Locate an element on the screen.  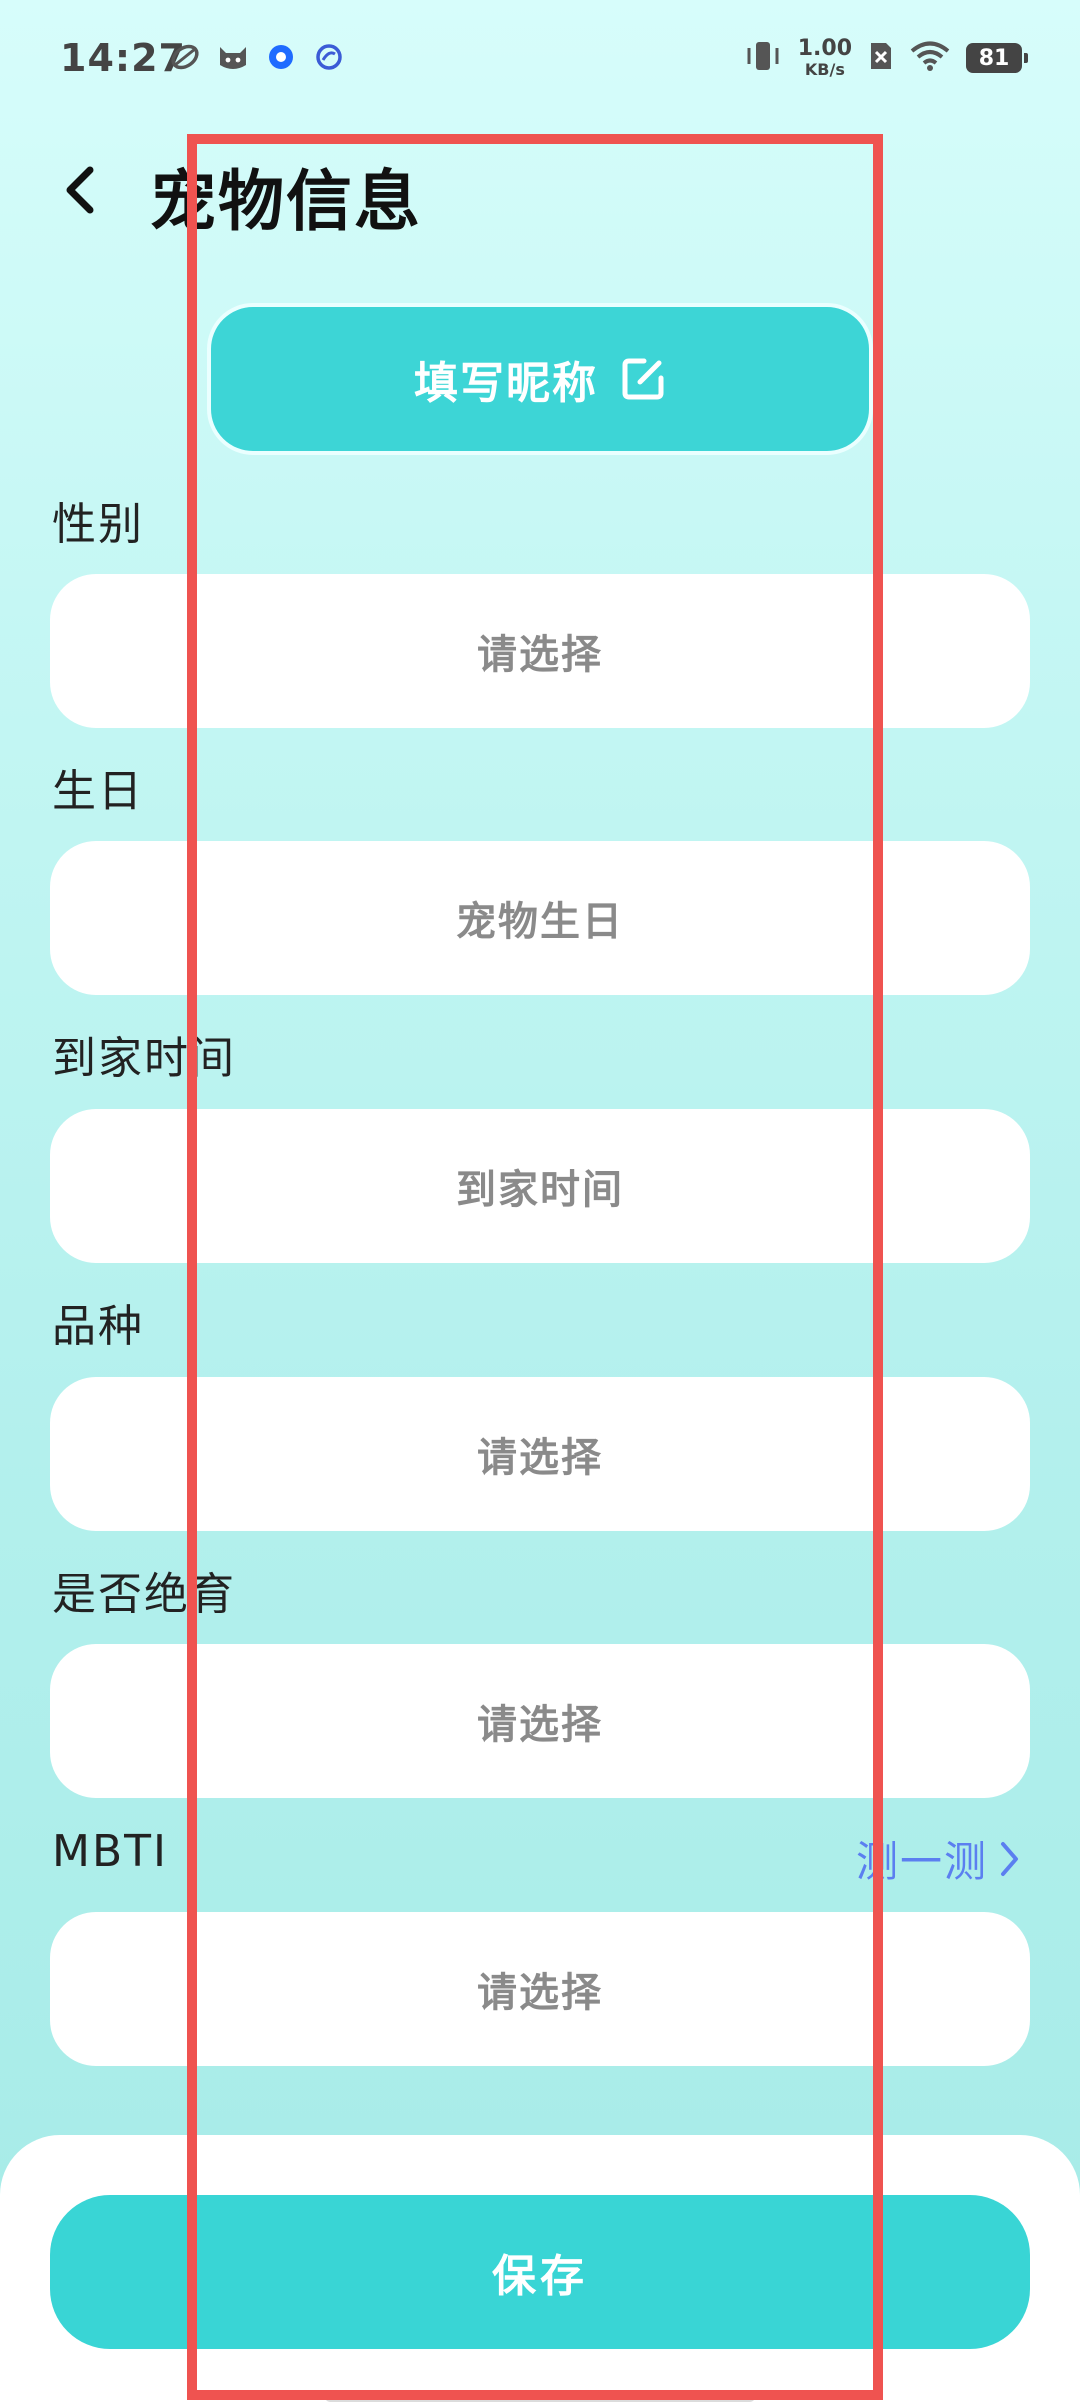
nickname-button: 填写昵称 is located at coordinates (540, 379).